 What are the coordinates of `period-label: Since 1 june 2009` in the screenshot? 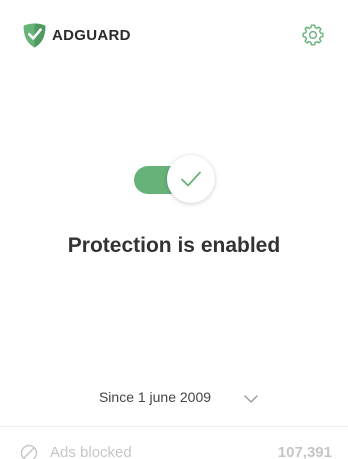 It's located at (155, 397).